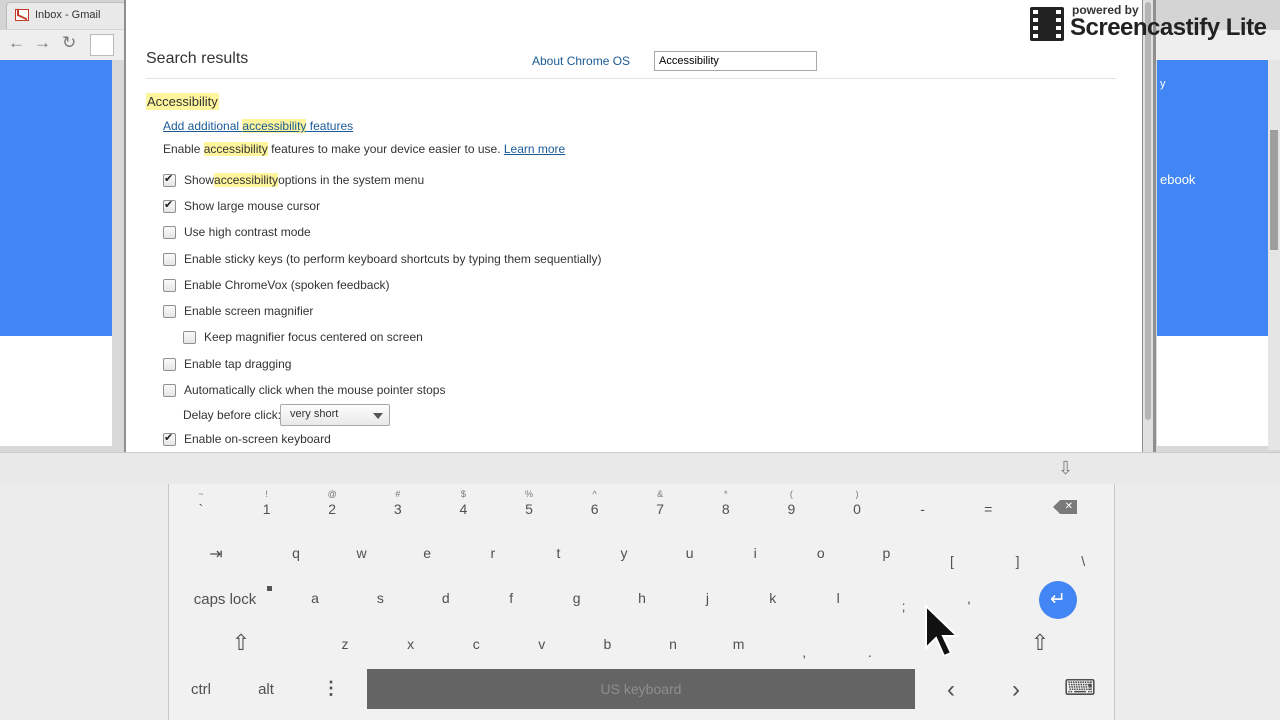  What do you see at coordinates (266, 689) in the screenshot?
I see `alt-key: alt` at bounding box center [266, 689].